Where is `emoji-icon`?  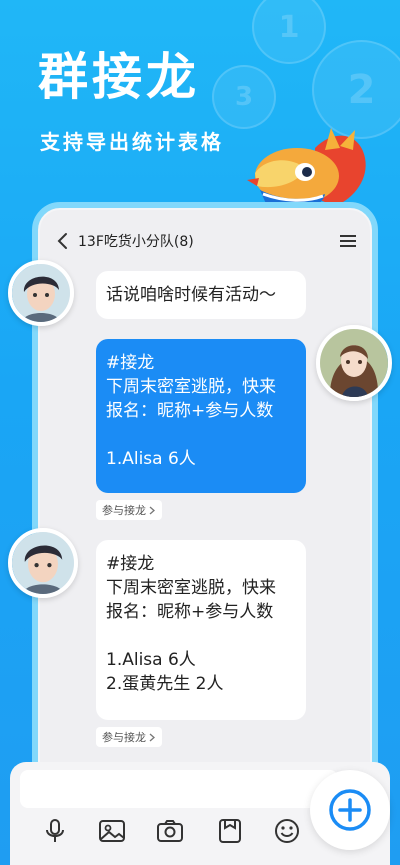 emoji-icon is located at coordinates (287, 831).